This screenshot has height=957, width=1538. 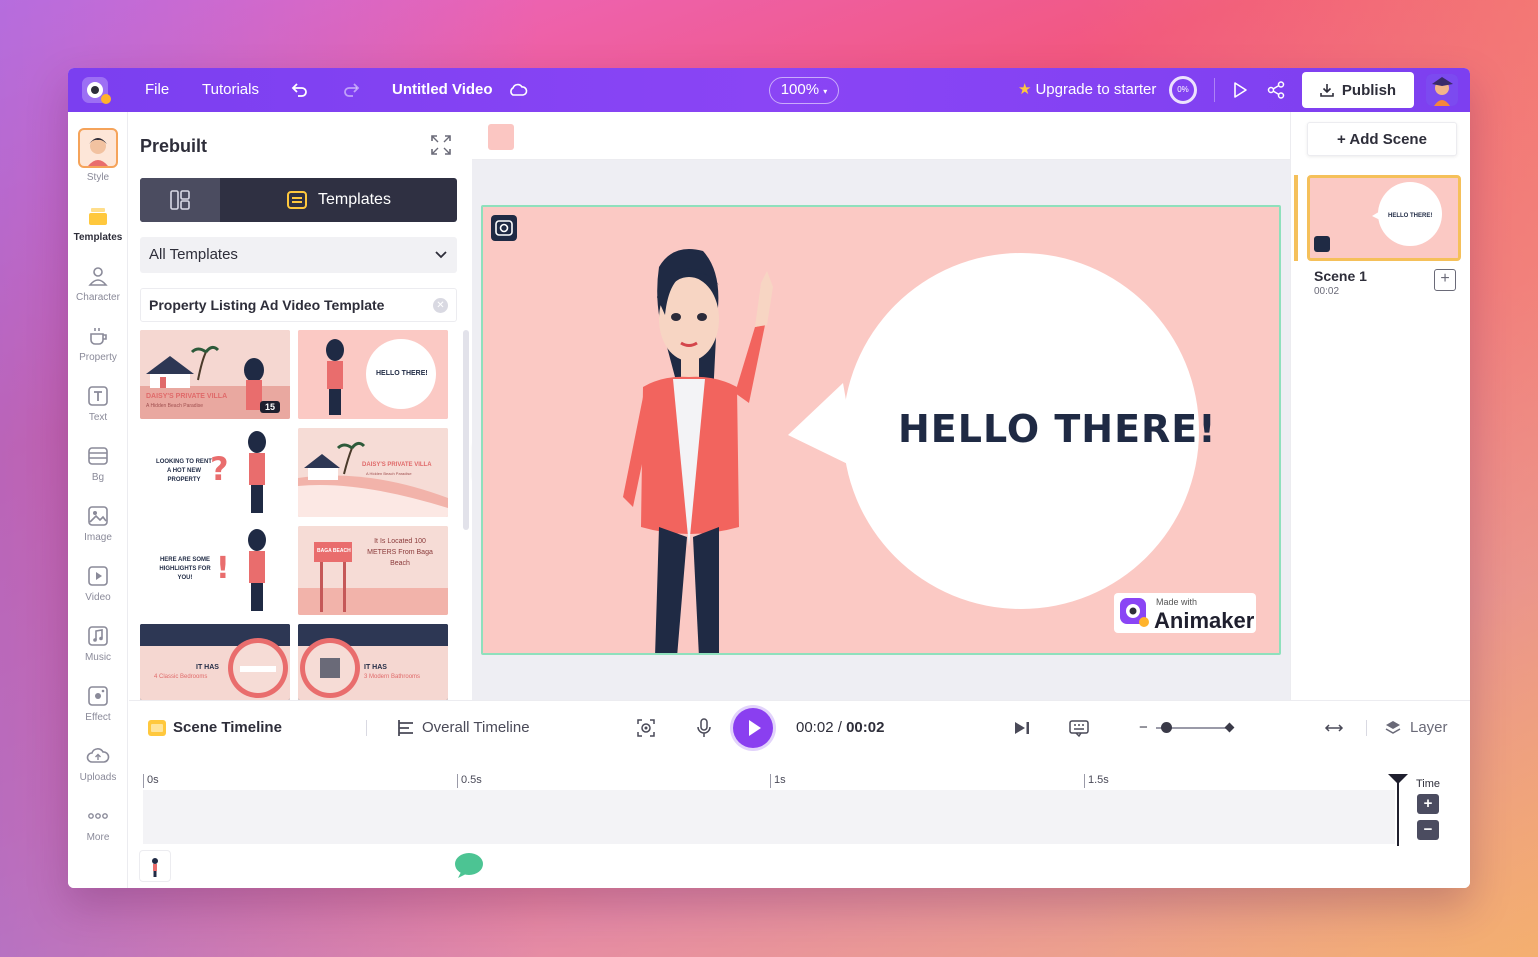 I want to click on zoom-value: 100%, so click(x=800, y=89).